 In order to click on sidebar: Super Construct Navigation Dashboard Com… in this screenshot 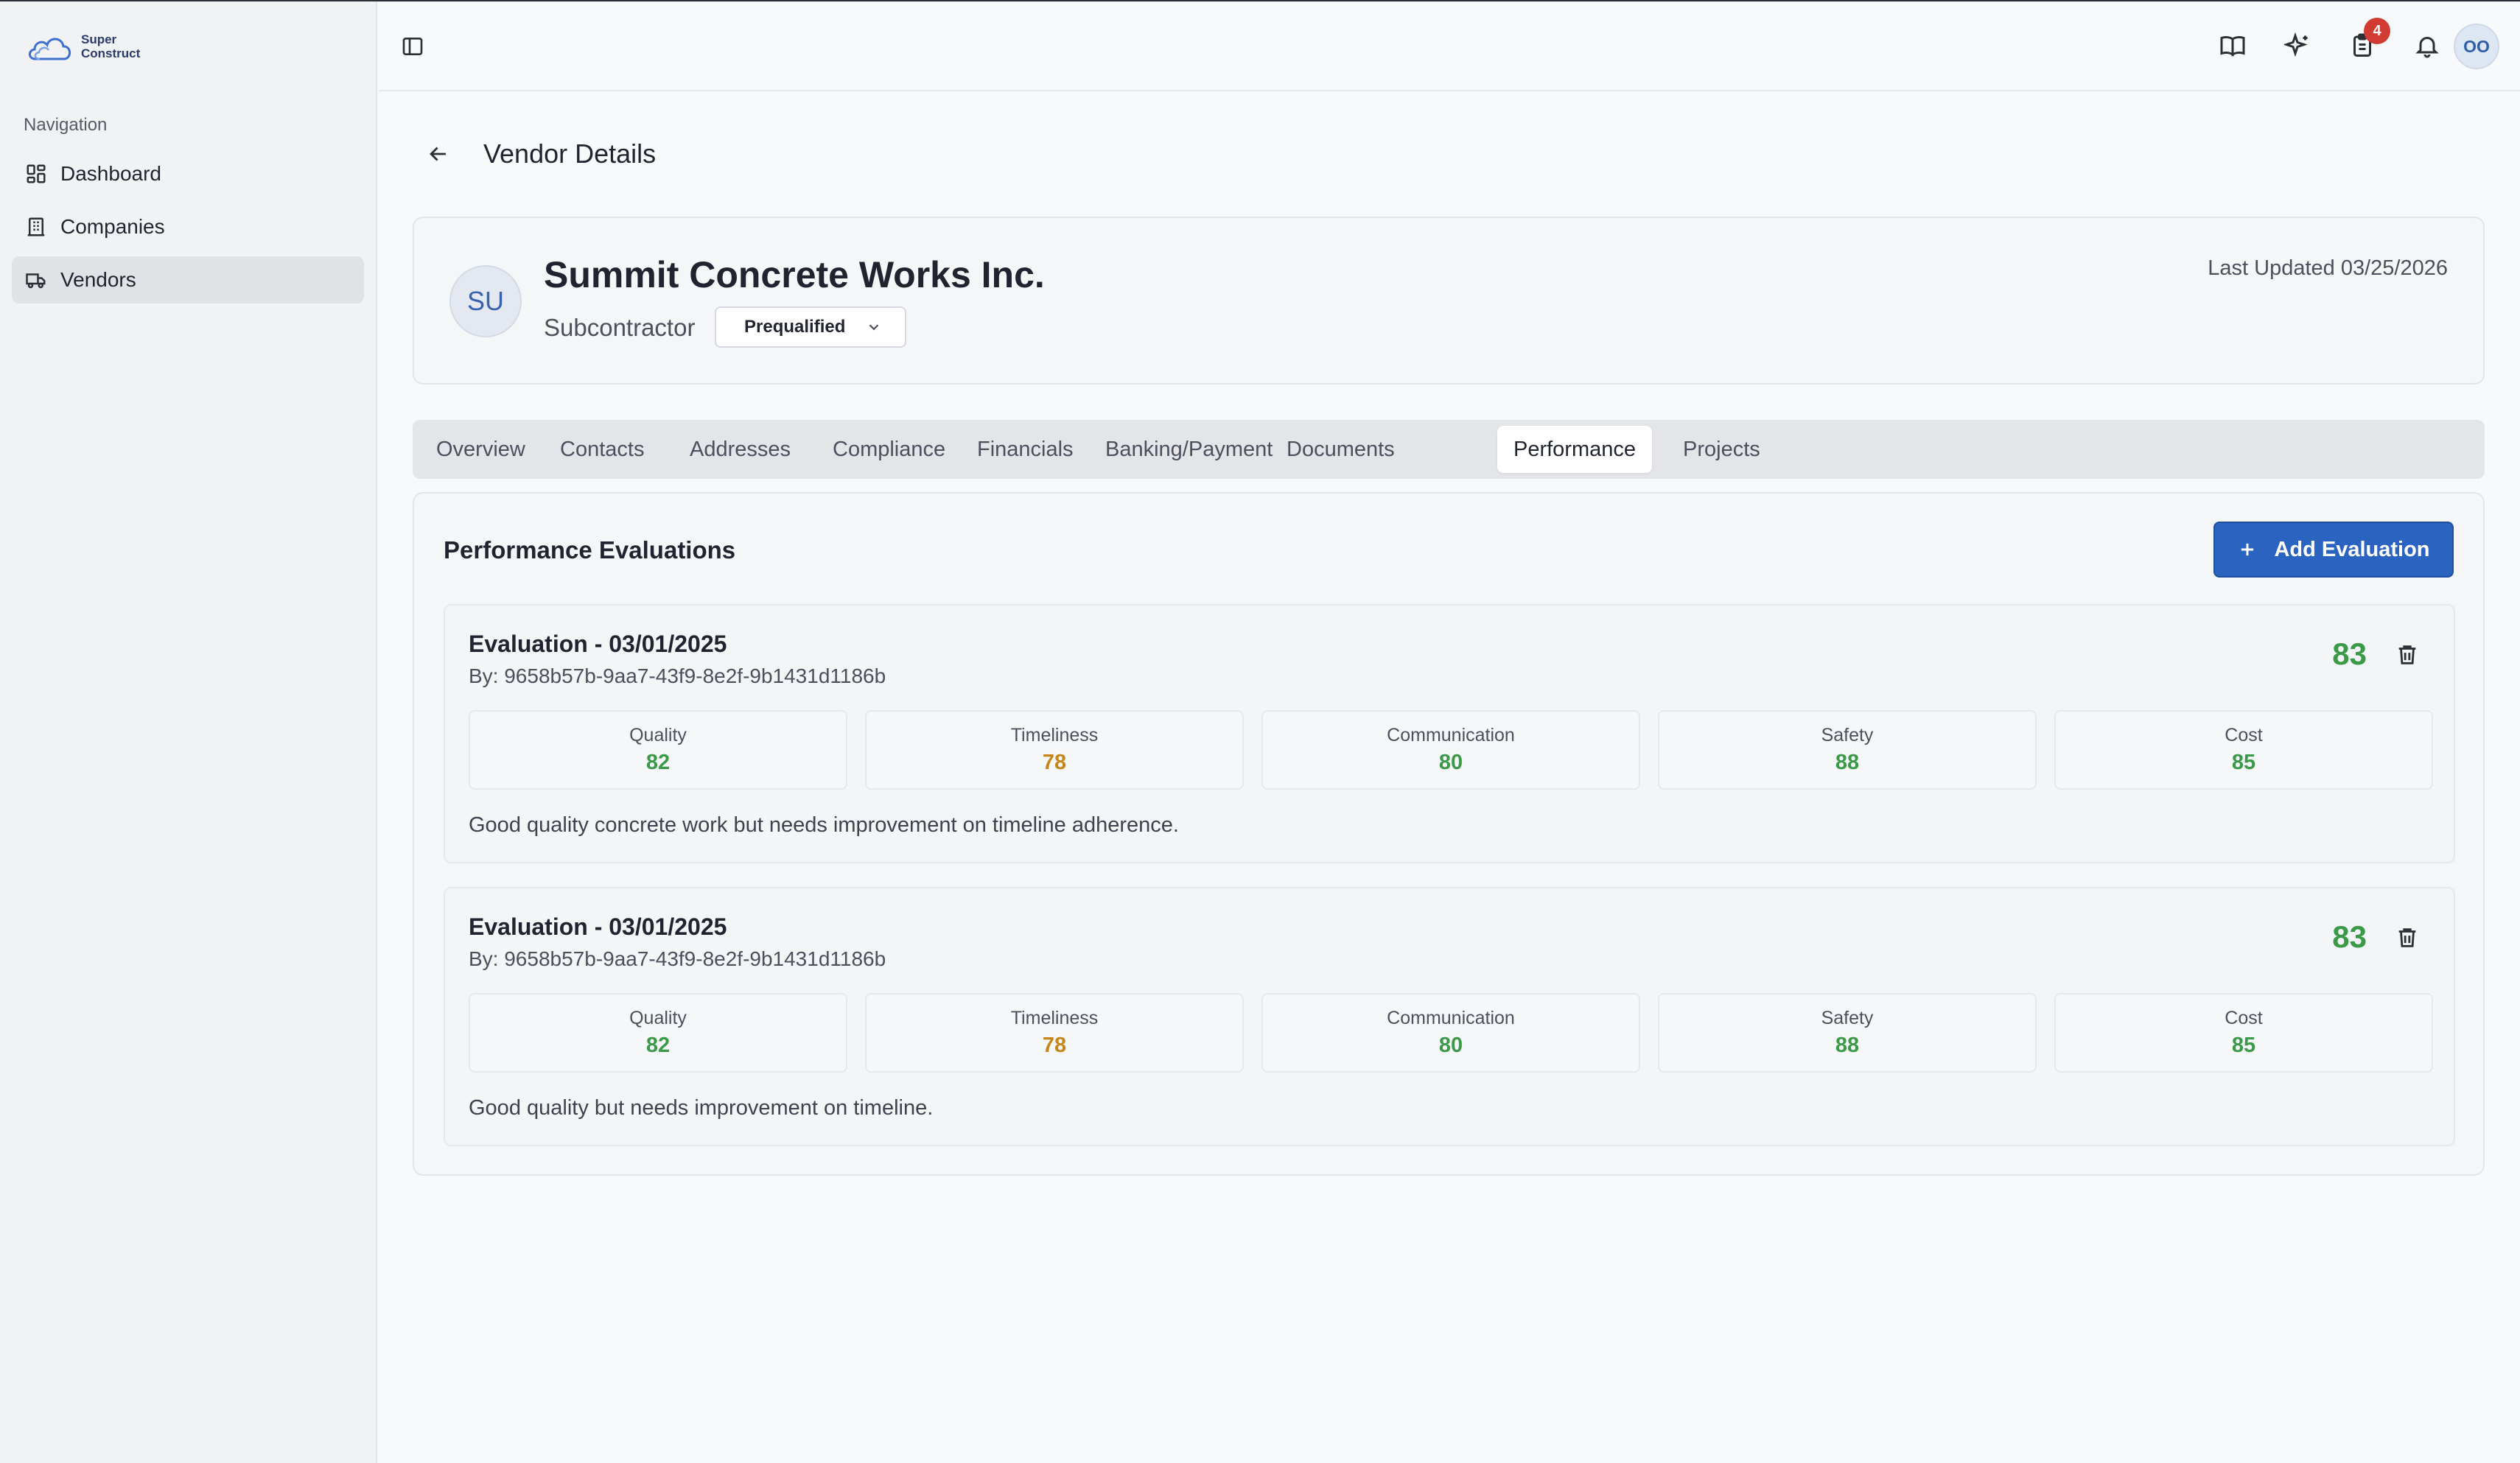, I will do `click(188, 732)`.